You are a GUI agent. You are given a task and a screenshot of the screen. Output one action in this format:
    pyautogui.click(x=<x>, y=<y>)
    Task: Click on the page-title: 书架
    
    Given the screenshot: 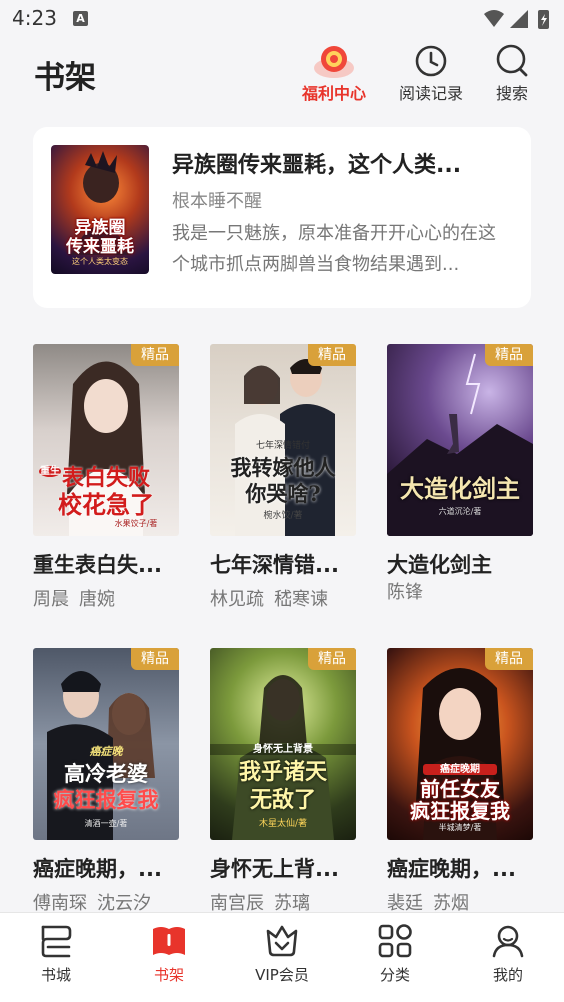 What is the action you would take?
    pyautogui.click(x=65, y=78)
    